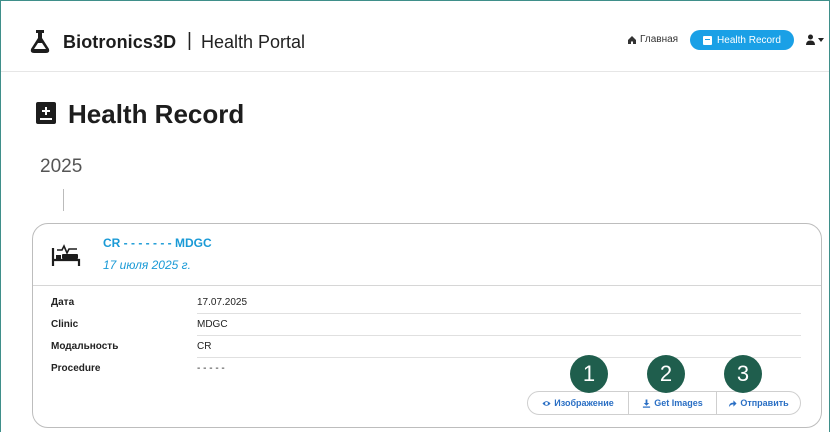  I want to click on field-label: Clinic, so click(65, 324).